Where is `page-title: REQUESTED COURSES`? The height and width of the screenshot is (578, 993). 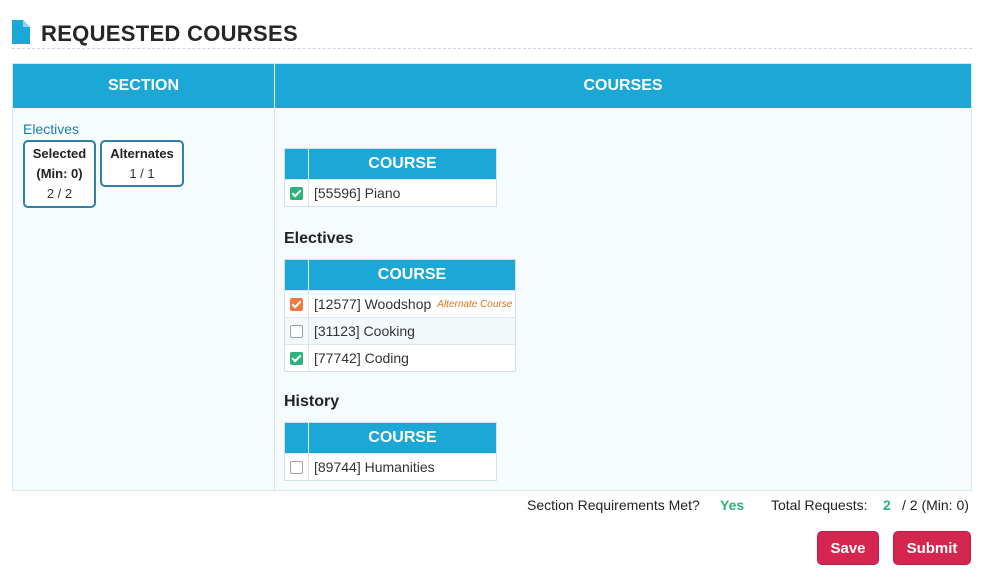
page-title: REQUESTED COURSES is located at coordinates (169, 33).